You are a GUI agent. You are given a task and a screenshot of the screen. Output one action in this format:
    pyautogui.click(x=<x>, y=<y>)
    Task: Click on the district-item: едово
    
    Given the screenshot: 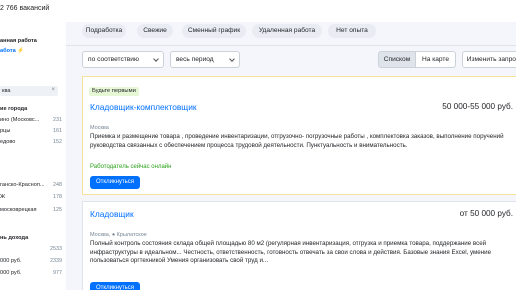 What is the action you would take?
    pyautogui.click(x=7, y=142)
    